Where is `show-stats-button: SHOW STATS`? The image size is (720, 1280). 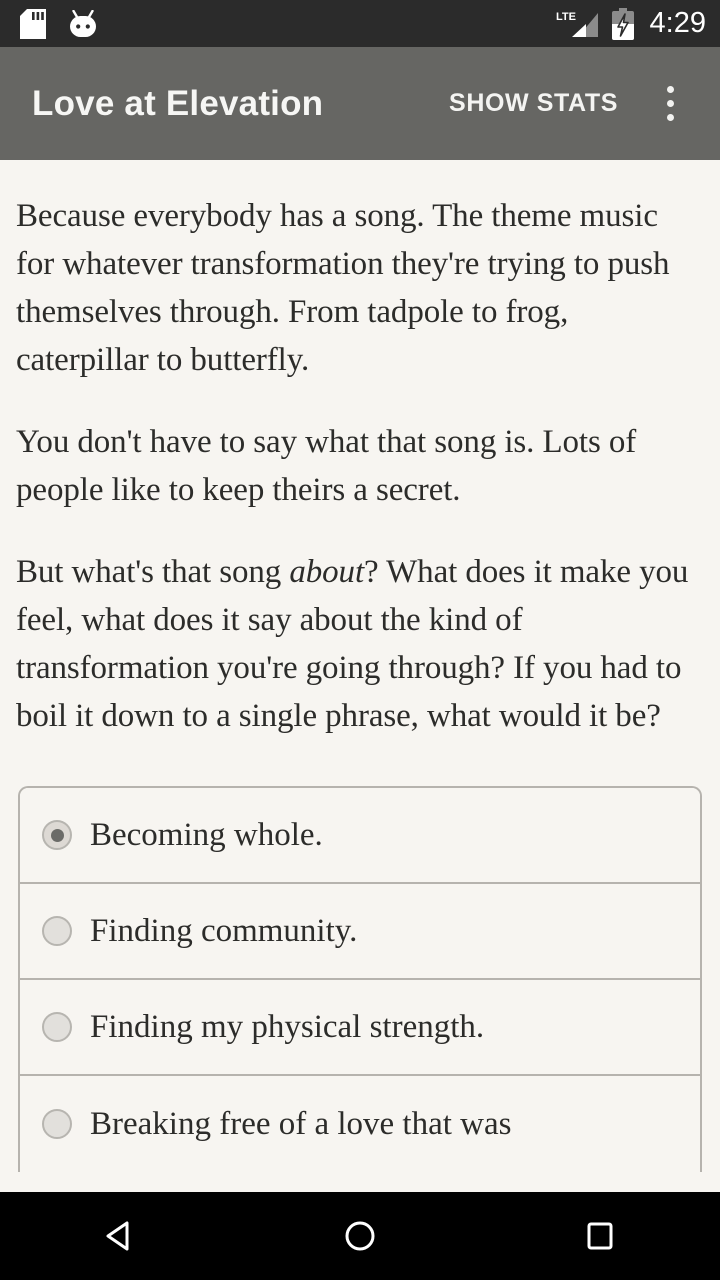 show-stats-button: SHOW STATS is located at coordinates (533, 103).